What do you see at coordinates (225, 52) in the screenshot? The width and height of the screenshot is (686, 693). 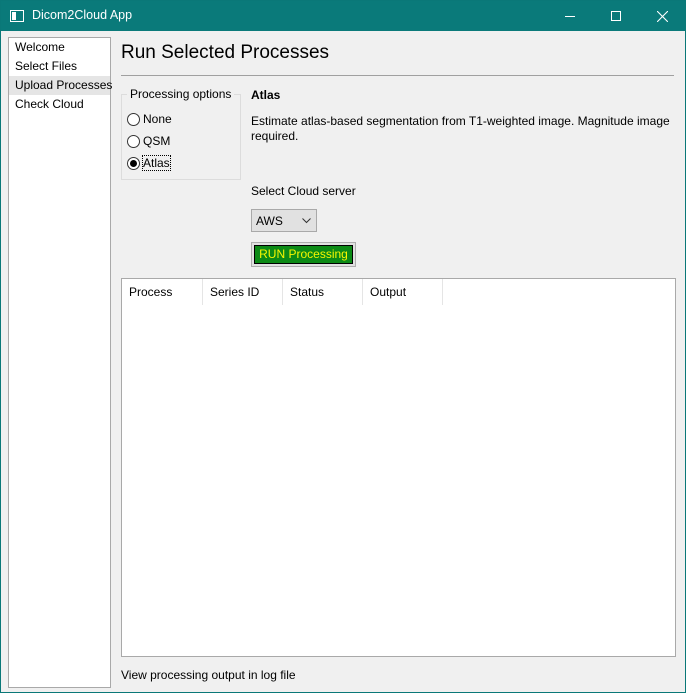 I see `page-title: Run Selected Processes` at bounding box center [225, 52].